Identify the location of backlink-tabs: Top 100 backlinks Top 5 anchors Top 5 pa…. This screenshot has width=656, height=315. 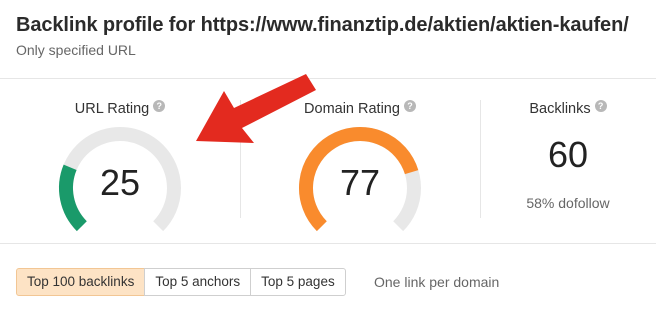
(181, 282).